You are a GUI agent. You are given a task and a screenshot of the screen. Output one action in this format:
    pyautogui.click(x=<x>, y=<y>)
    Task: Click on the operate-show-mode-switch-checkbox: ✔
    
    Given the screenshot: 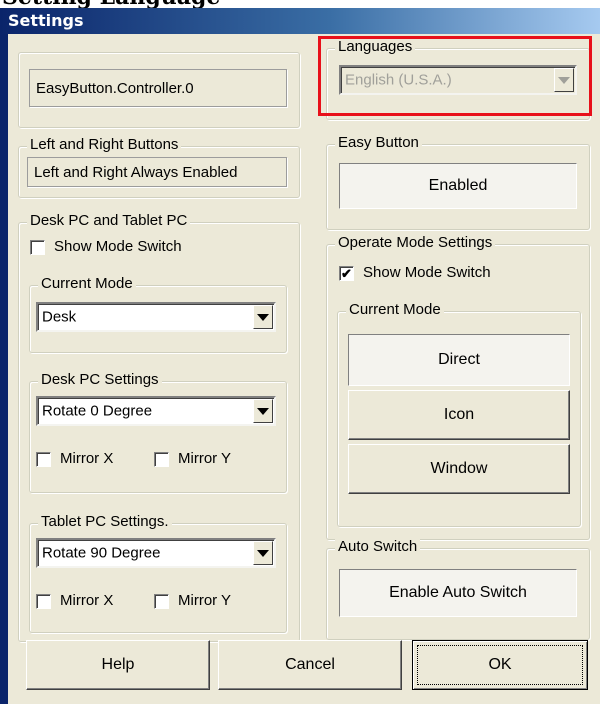 What is the action you would take?
    pyautogui.click(x=346, y=273)
    